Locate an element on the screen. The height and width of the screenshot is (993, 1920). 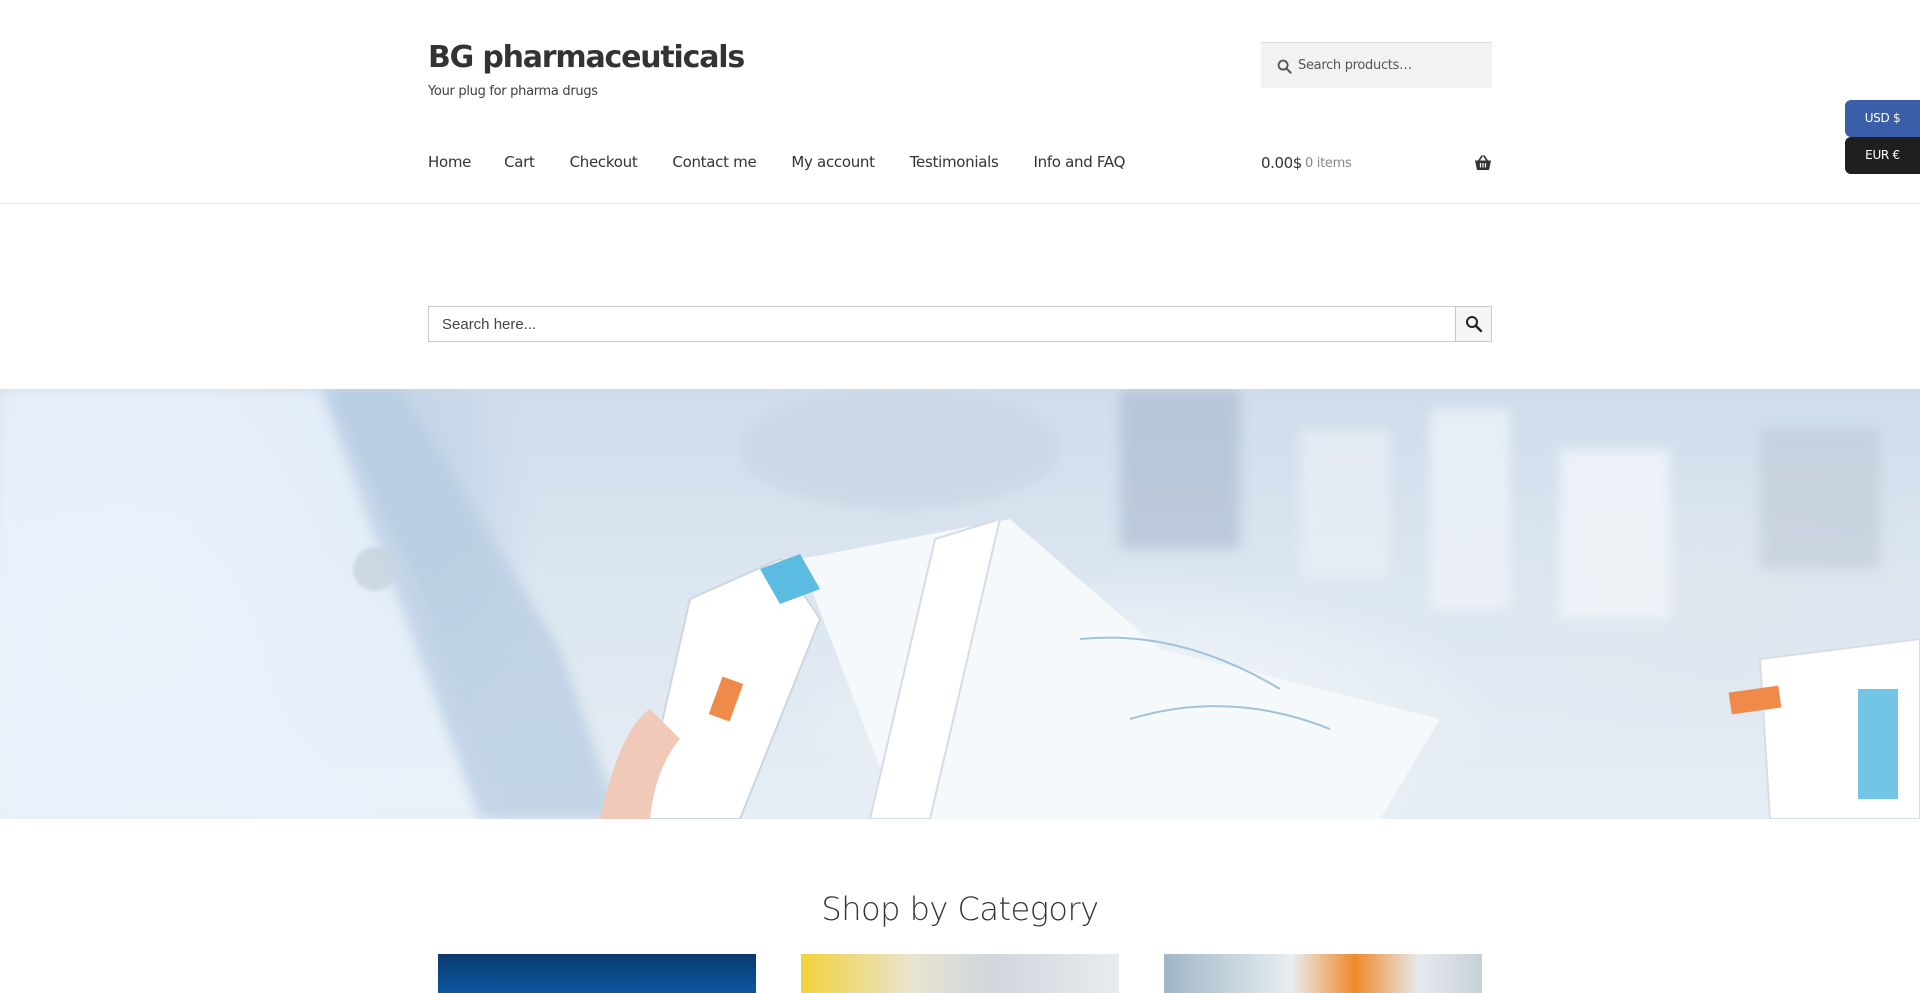
nav-item-checkout: Checkout is located at coordinates (604, 165).